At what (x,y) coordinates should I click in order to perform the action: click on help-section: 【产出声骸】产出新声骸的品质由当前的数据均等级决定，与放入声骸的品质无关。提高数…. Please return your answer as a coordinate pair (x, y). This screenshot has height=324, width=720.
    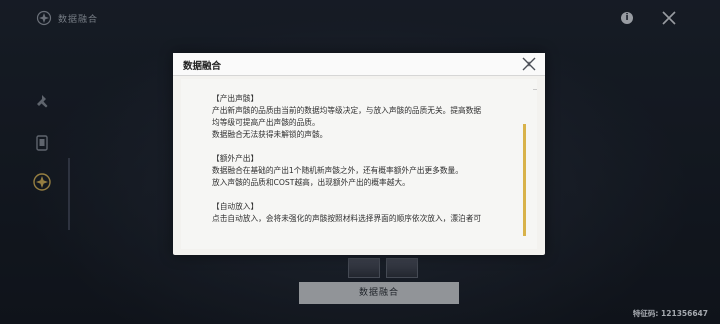
    Looking at the image, I should click on (362, 117).